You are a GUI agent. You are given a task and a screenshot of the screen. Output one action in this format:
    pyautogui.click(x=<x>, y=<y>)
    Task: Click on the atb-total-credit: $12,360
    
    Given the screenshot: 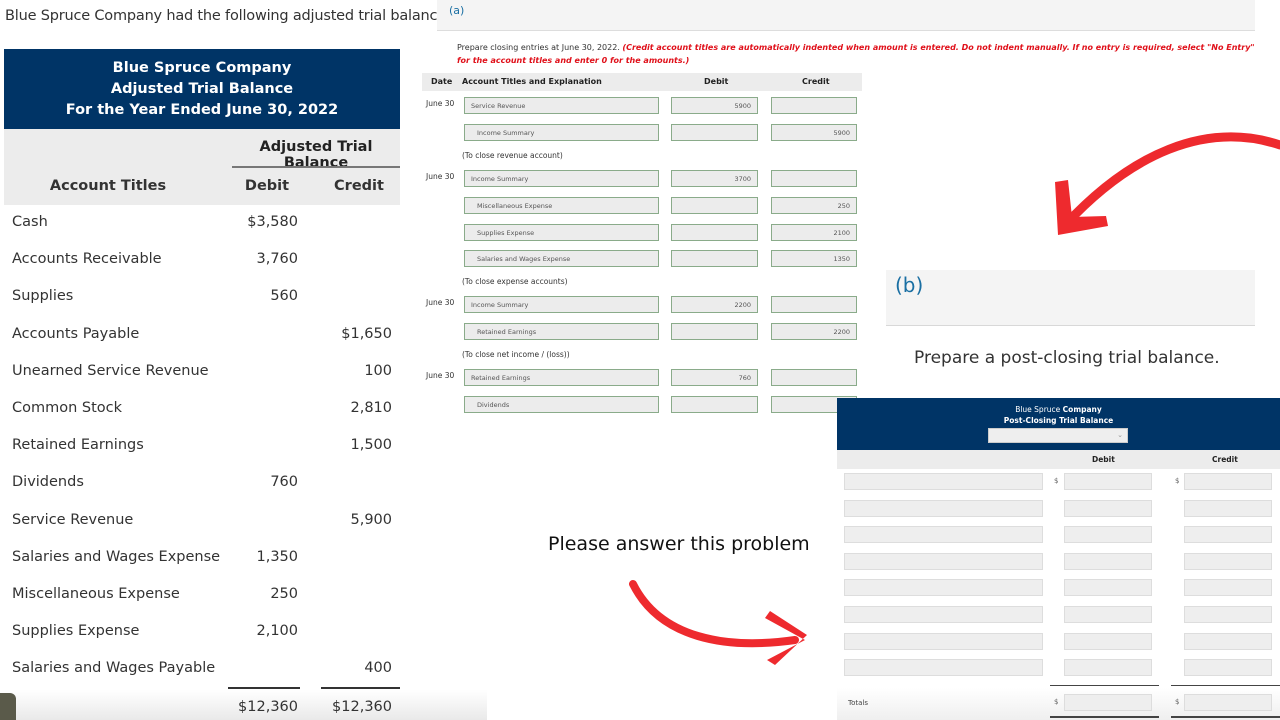 What is the action you would take?
    pyautogui.click(x=362, y=707)
    